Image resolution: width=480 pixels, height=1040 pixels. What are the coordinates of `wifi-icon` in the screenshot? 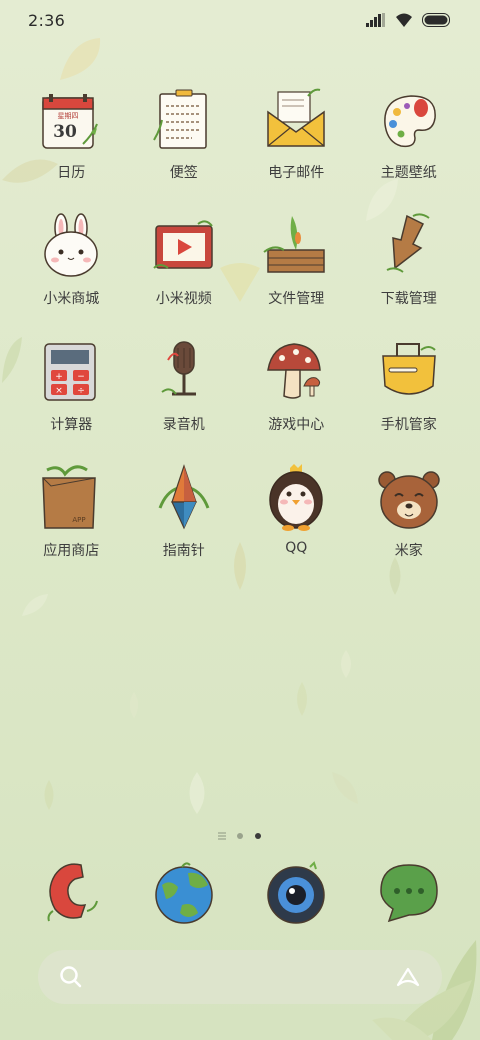 It's located at (404, 20).